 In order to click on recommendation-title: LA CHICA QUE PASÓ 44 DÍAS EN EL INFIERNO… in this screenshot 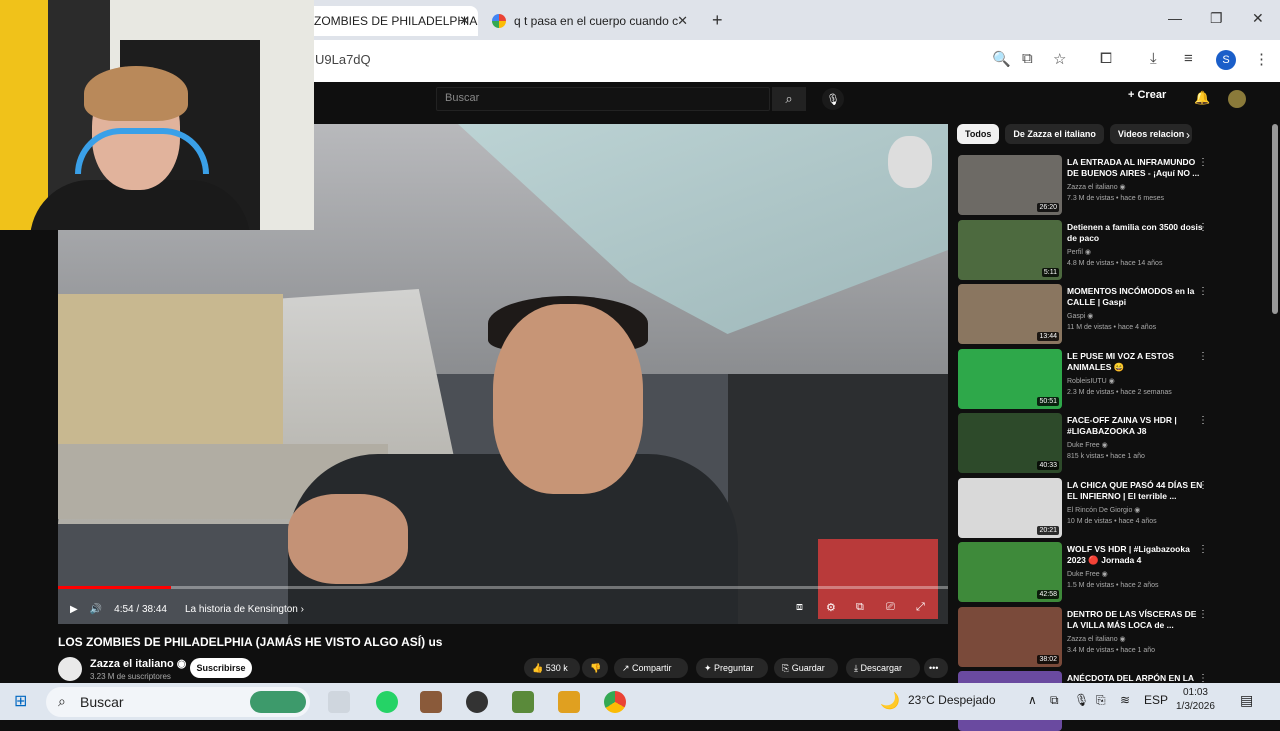, I will do `click(1137, 491)`.